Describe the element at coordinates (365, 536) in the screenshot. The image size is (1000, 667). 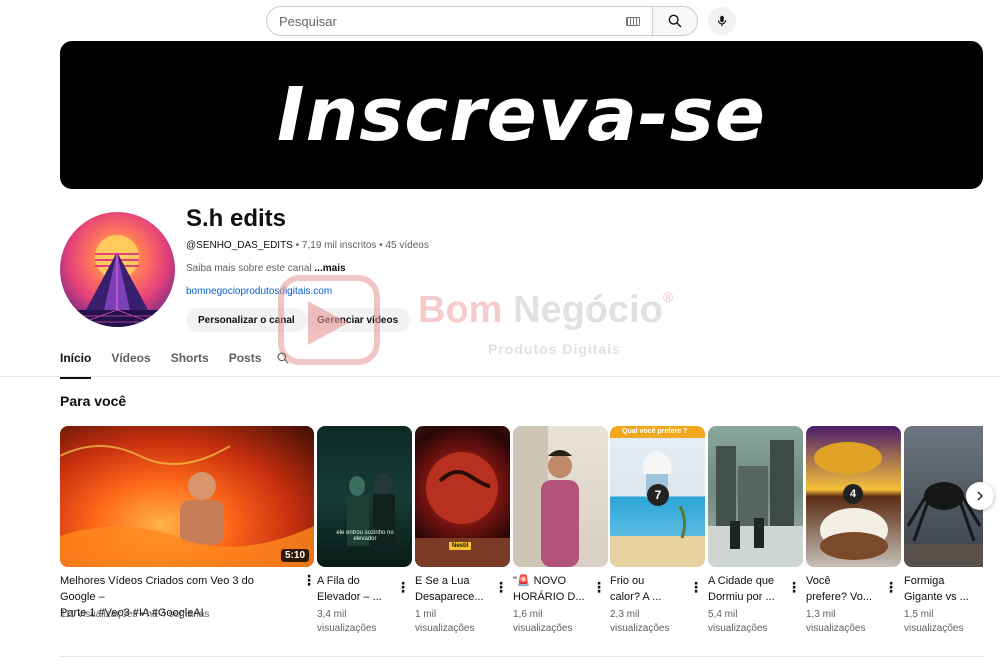
I see `thumbnail-caption: ele entrou sozinho no elevador` at that location.